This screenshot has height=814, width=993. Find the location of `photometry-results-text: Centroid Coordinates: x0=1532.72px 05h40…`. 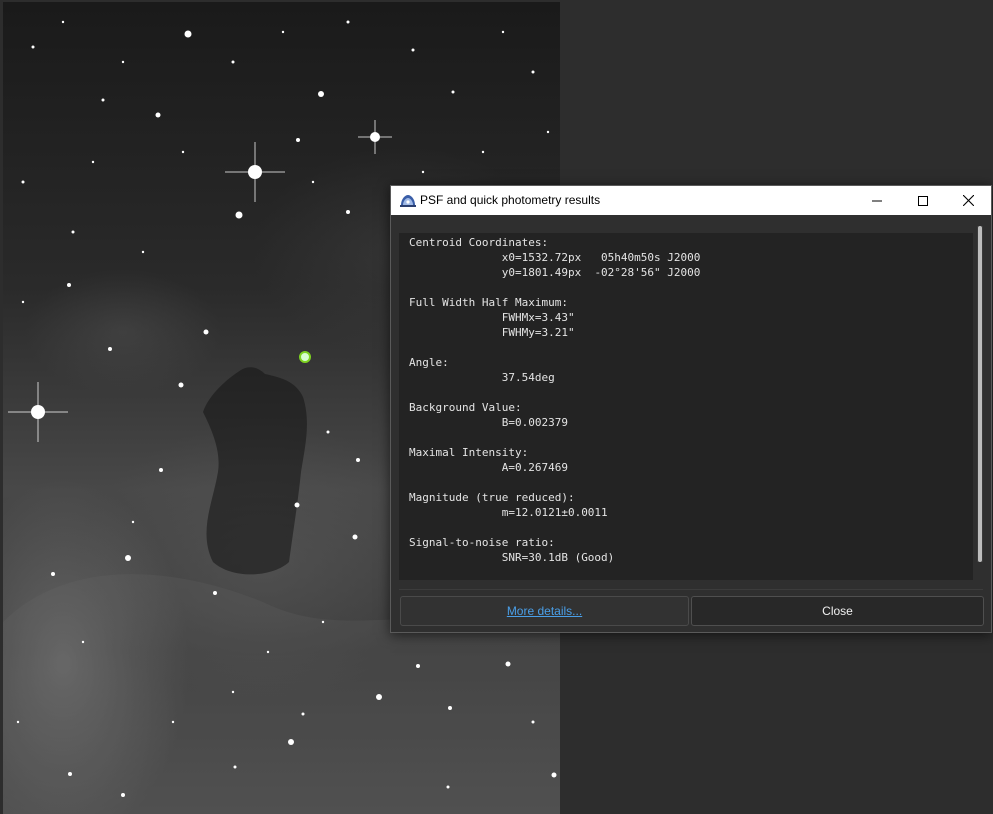

photometry-results-text: Centroid Coordinates: x0=1532.72px 05h40… is located at coordinates (555, 400).